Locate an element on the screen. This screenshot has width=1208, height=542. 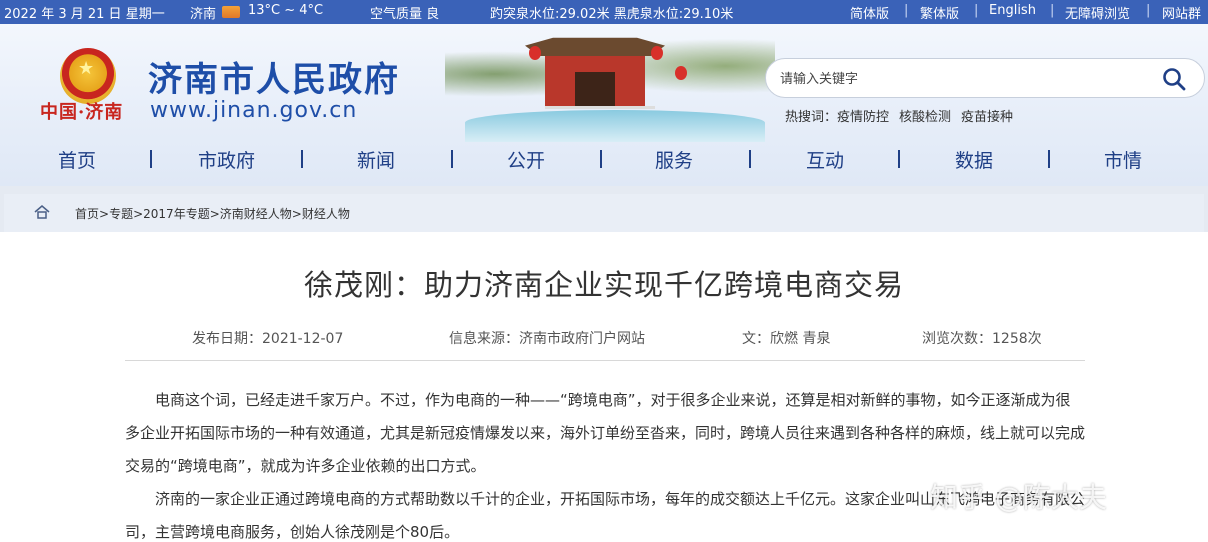
breadcrumb-item: 2017年专题 is located at coordinates (176, 214).